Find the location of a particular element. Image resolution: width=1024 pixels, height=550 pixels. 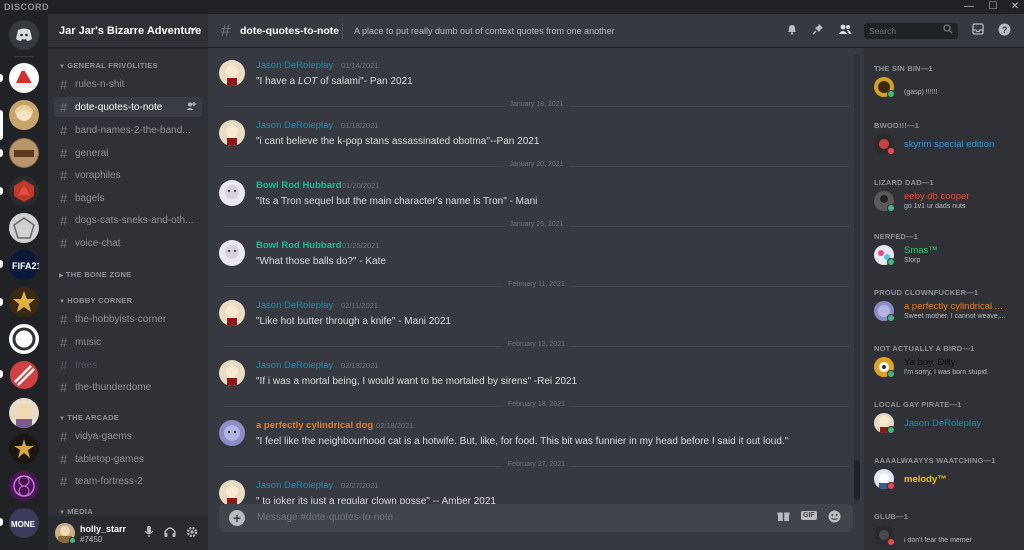

settings-gear-icon is located at coordinates (192, 533).